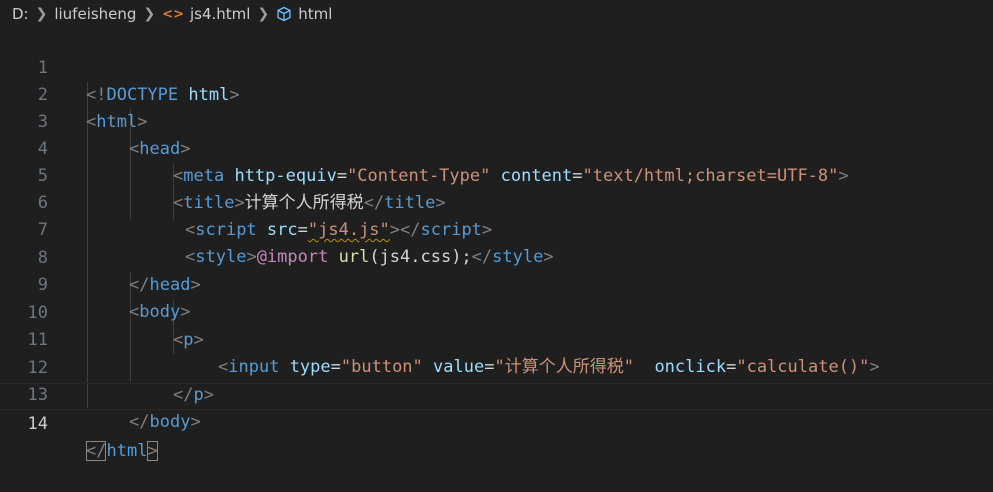 The height and width of the screenshot is (492, 993). Describe the element at coordinates (284, 14) in the screenshot. I see `symbol-class-icon` at that location.